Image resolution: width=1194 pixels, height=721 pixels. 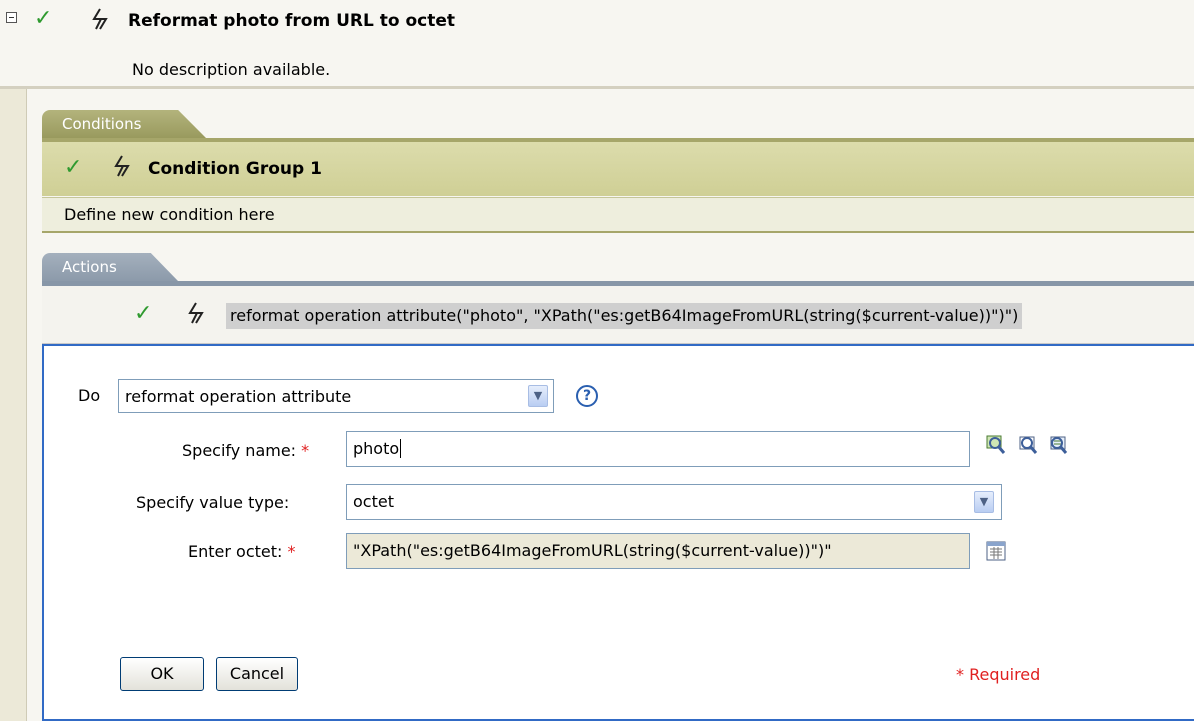 What do you see at coordinates (376, 448) in the screenshot?
I see `name-input-value: photo` at bounding box center [376, 448].